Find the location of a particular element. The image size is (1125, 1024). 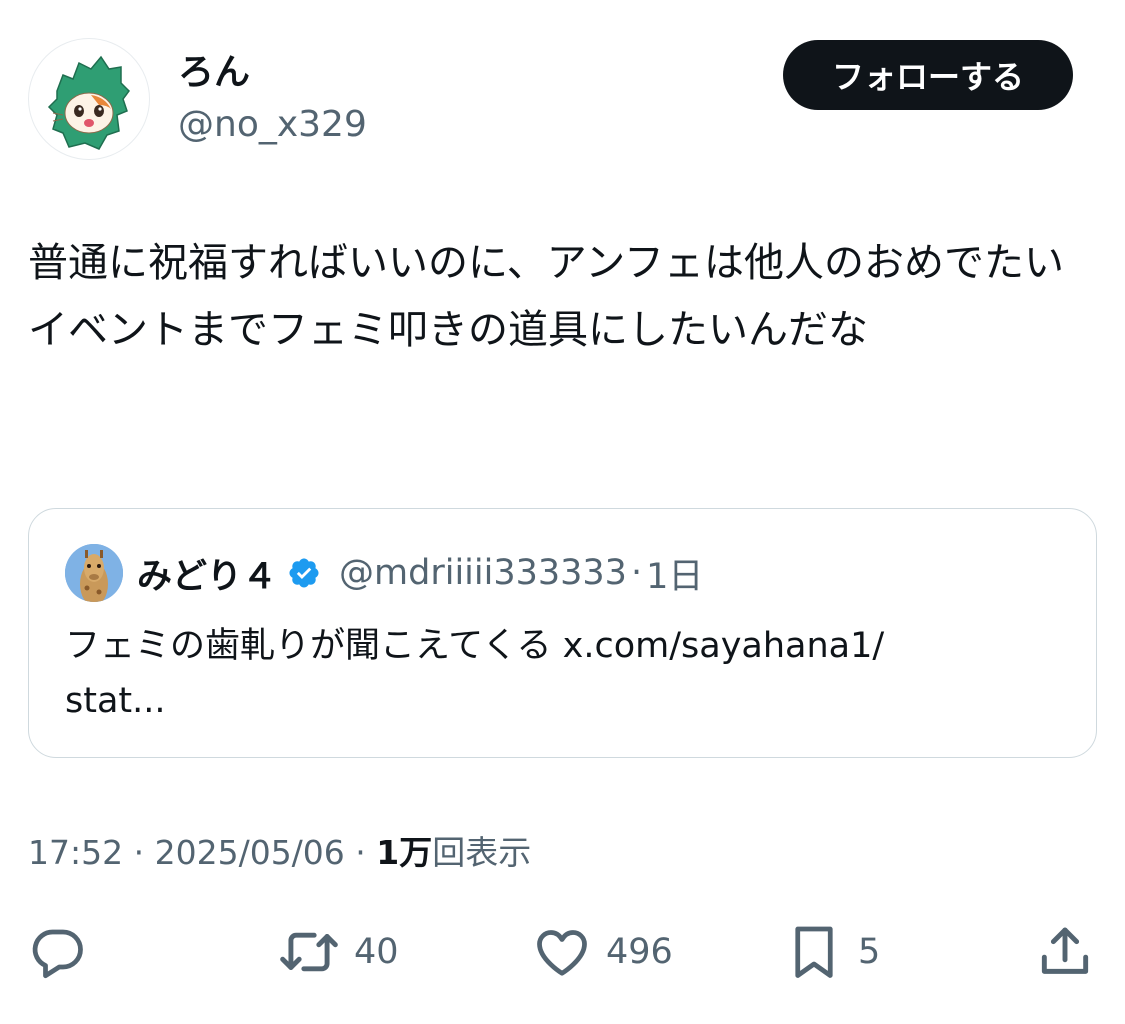

quote-author-handle: @mdriiiii333333 is located at coordinates (483, 573).